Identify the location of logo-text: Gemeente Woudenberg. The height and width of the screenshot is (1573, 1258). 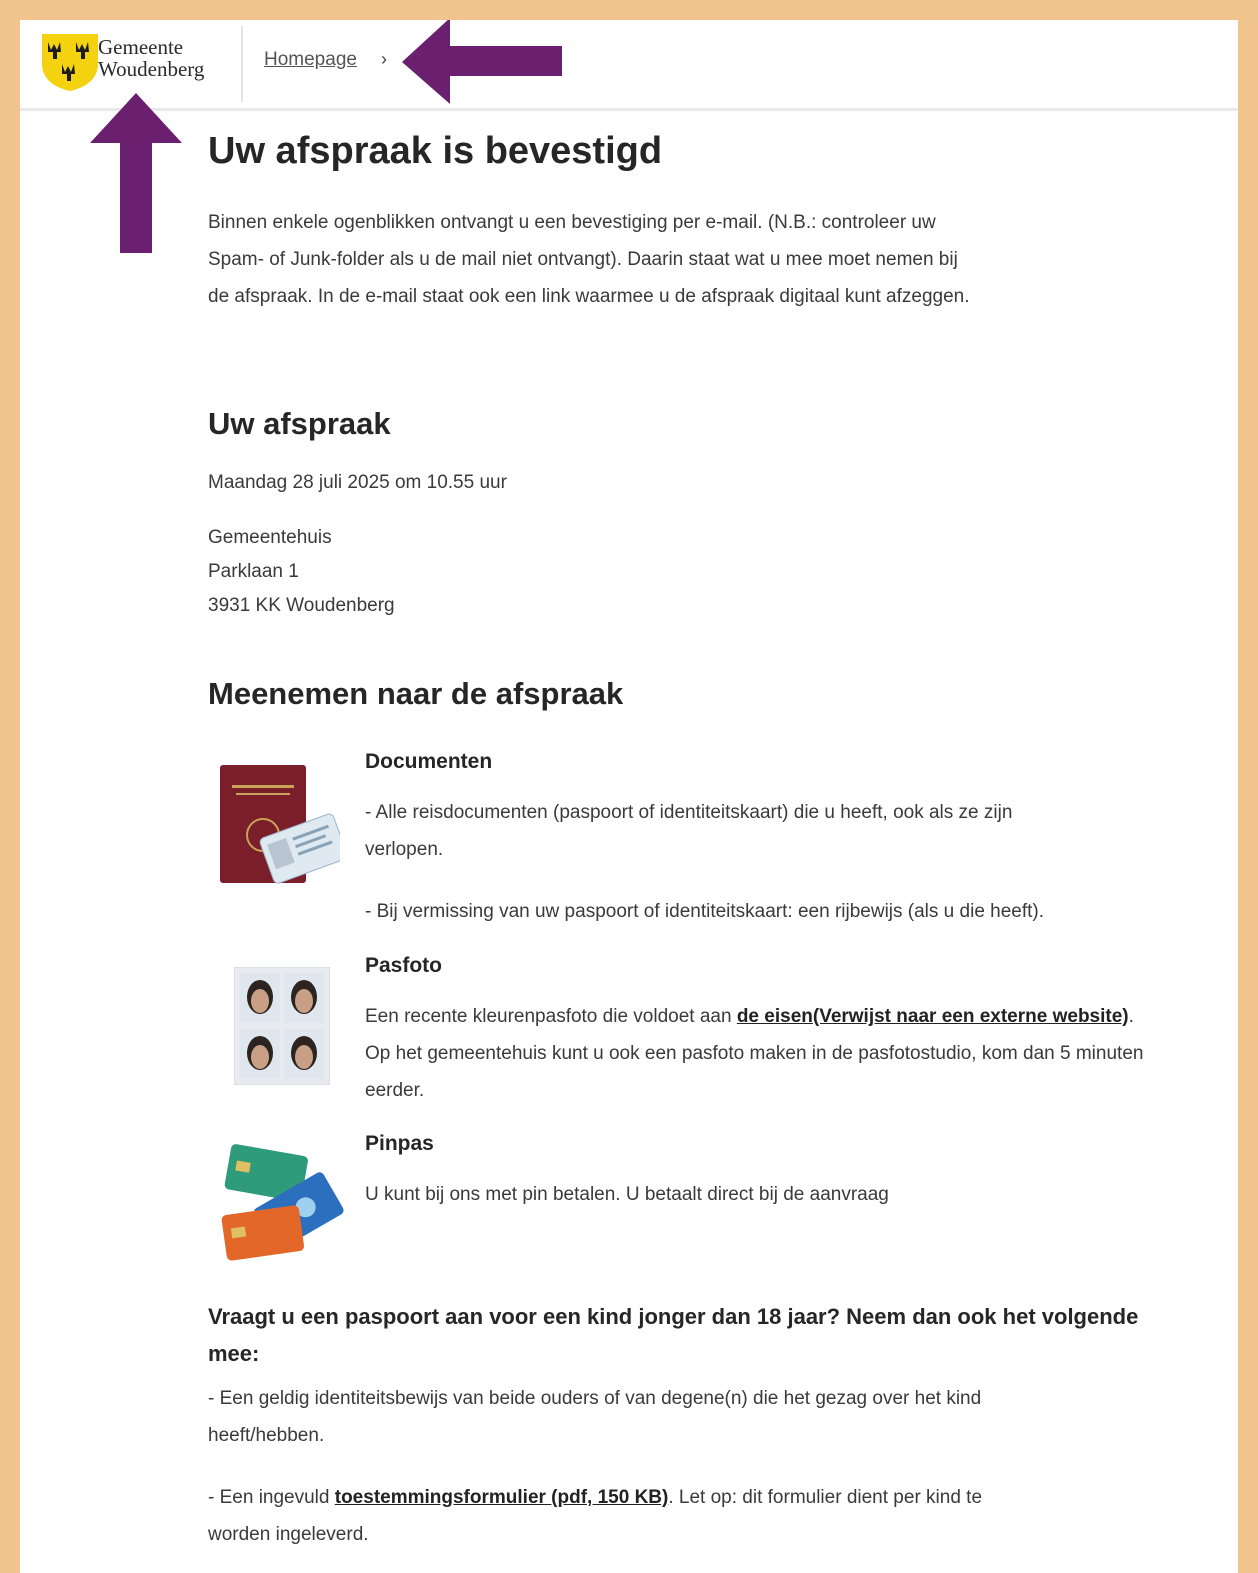
(151, 58).